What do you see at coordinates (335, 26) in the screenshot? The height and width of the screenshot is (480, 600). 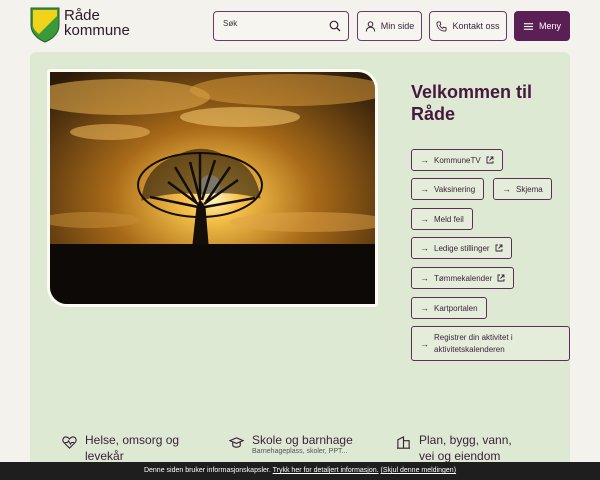 I see `search-icon` at bounding box center [335, 26].